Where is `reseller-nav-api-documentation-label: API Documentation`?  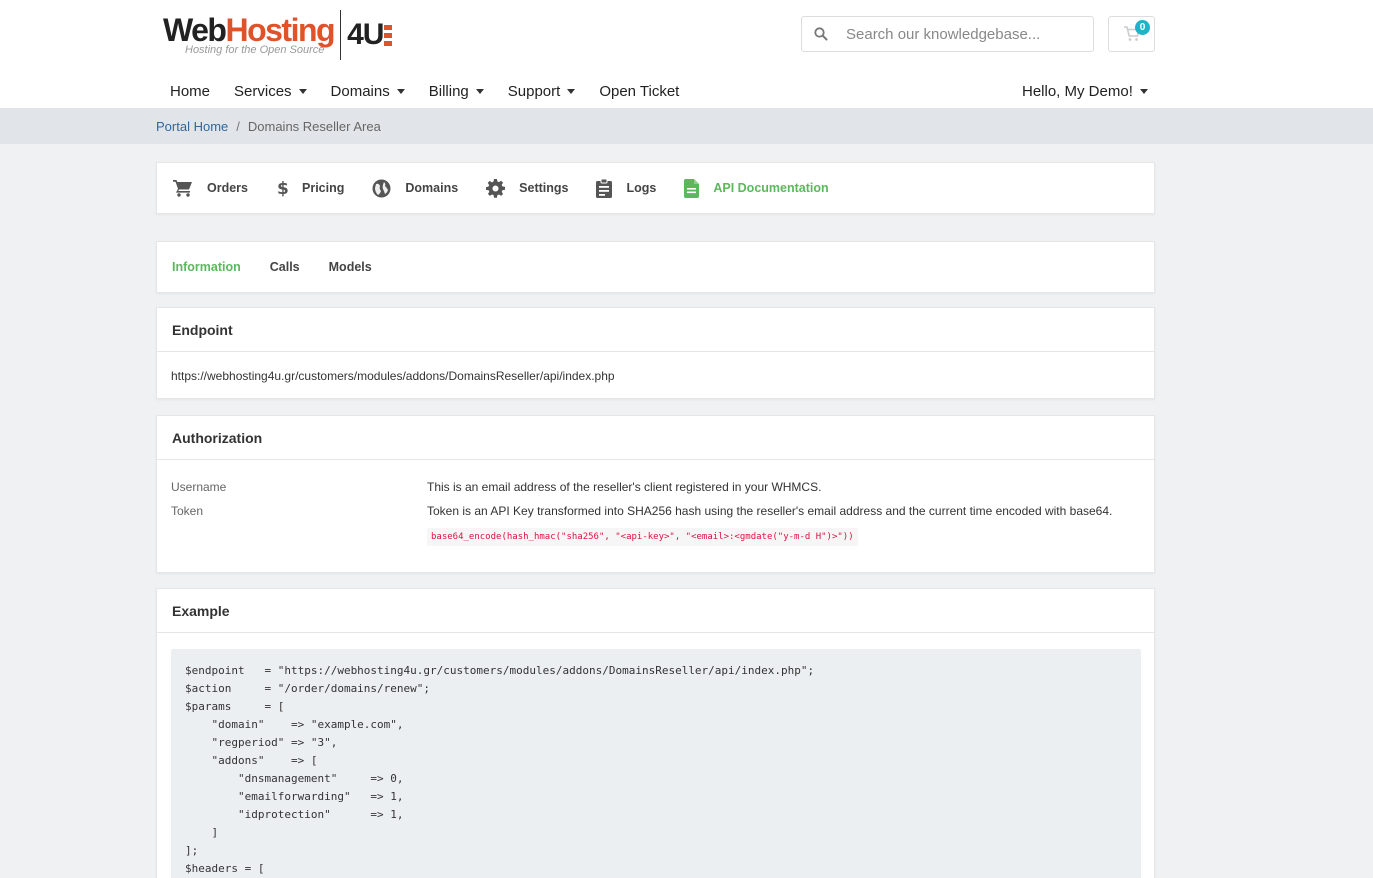
reseller-nav-api-documentation-label: API Documentation is located at coordinates (771, 188).